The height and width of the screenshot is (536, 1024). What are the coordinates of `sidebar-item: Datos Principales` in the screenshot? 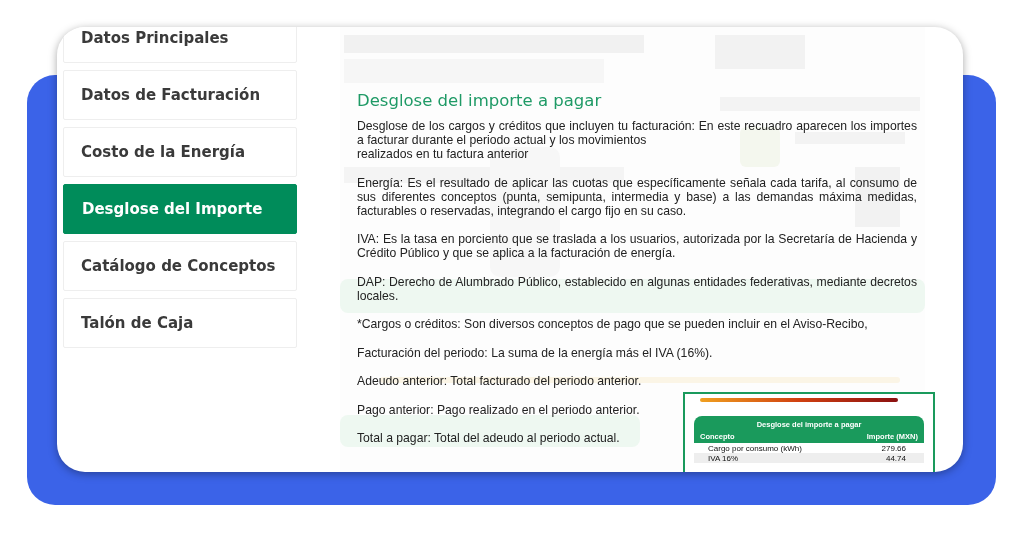 It's located at (180, 45).